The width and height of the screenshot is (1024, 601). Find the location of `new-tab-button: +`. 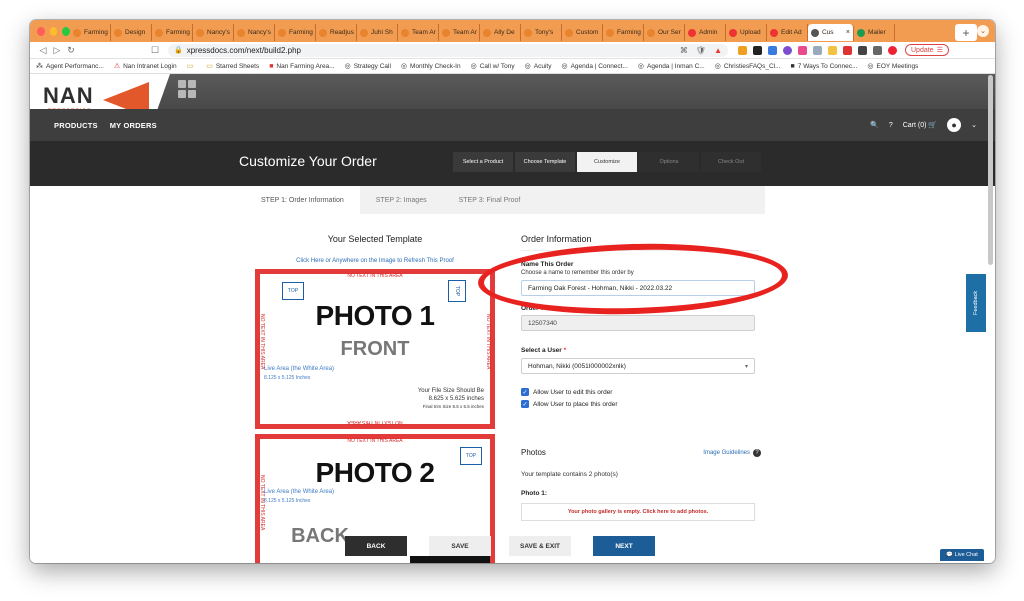

new-tab-button: + is located at coordinates (966, 32).